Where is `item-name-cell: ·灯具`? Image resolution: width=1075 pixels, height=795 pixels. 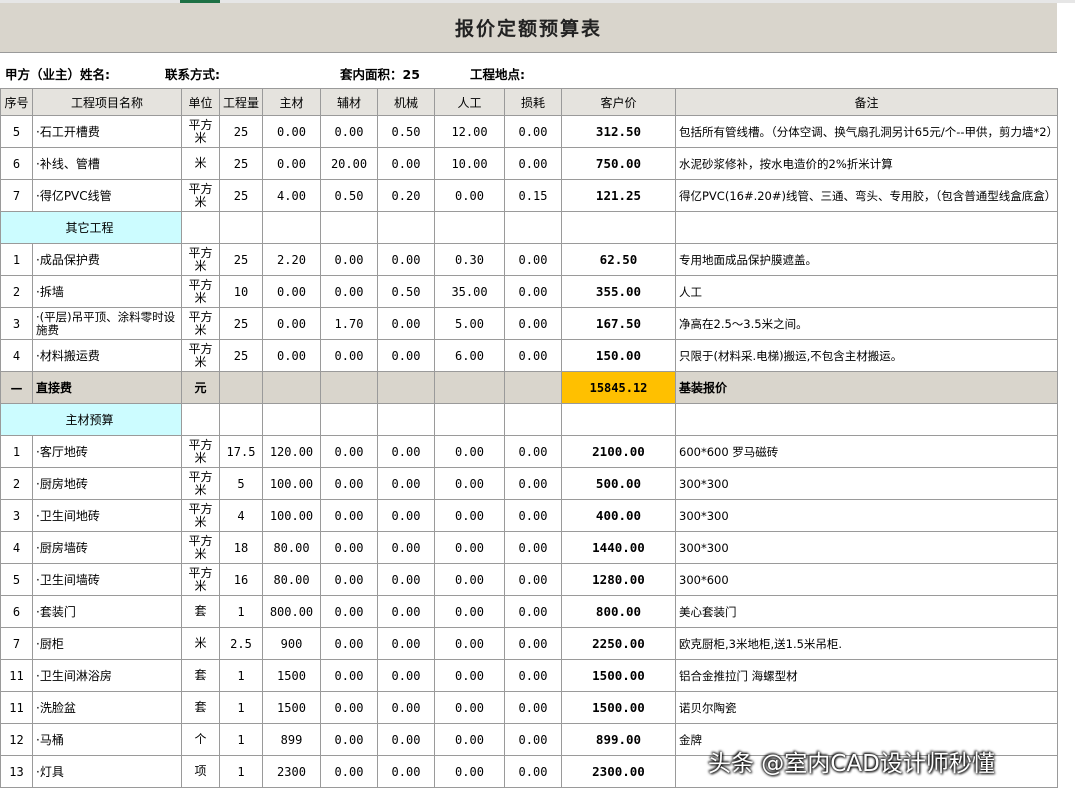
item-name-cell: ·灯具 is located at coordinates (107, 771).